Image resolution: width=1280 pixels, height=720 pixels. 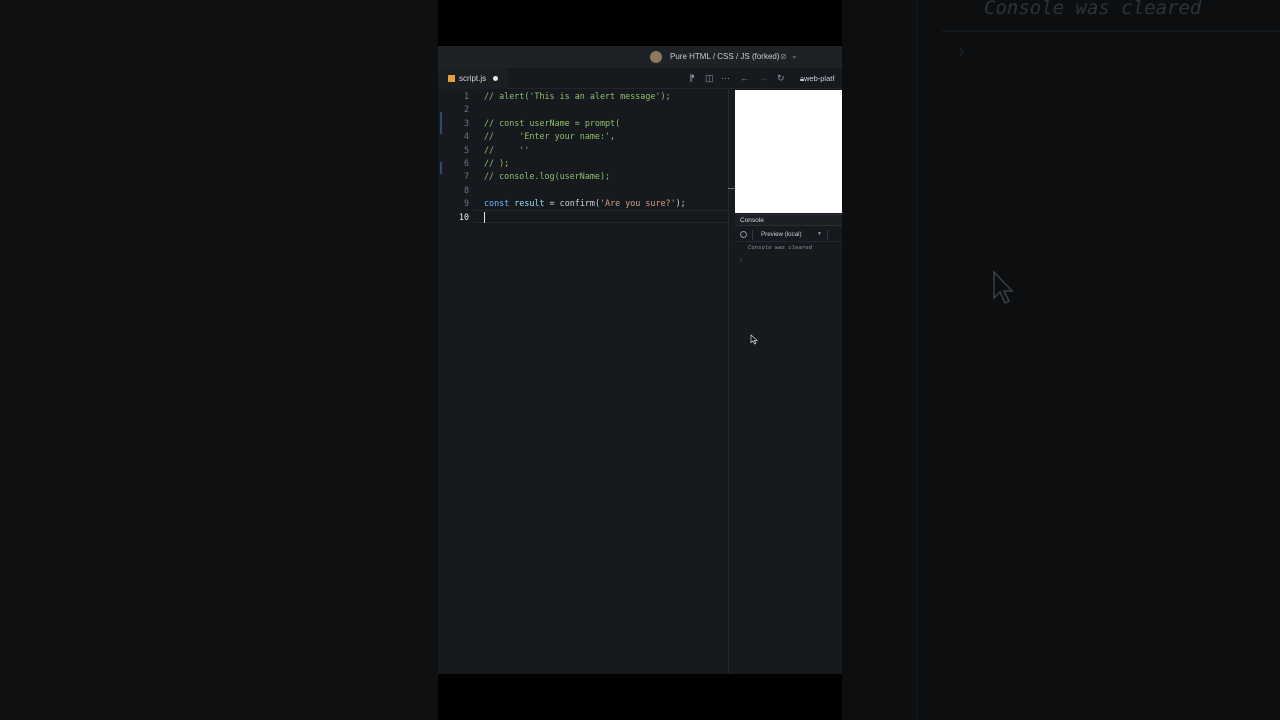 I want to click on code-line: 2, so click(x=583, y=109).